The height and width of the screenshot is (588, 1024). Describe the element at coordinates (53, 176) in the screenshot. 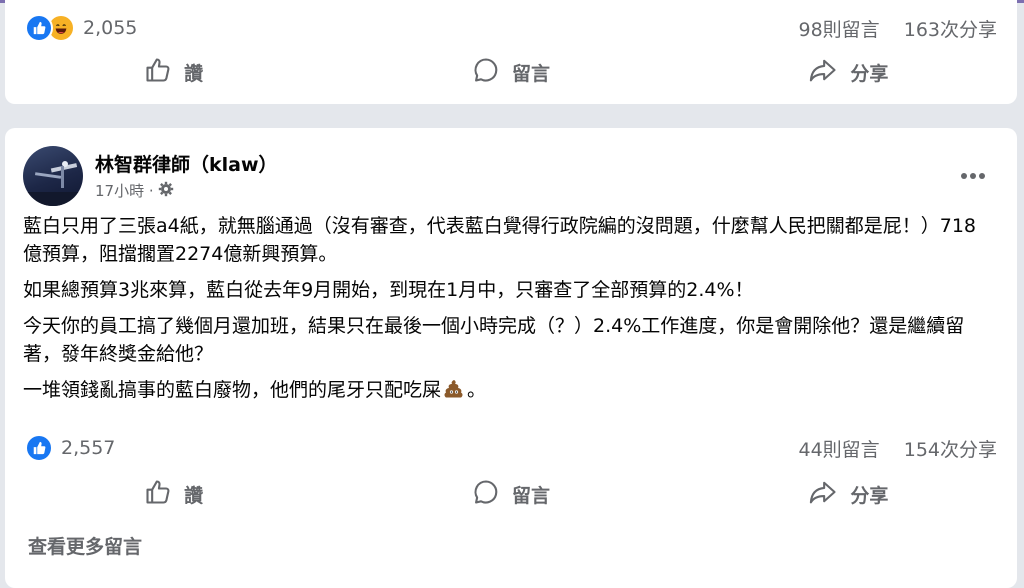

I see `avatar` at that location.